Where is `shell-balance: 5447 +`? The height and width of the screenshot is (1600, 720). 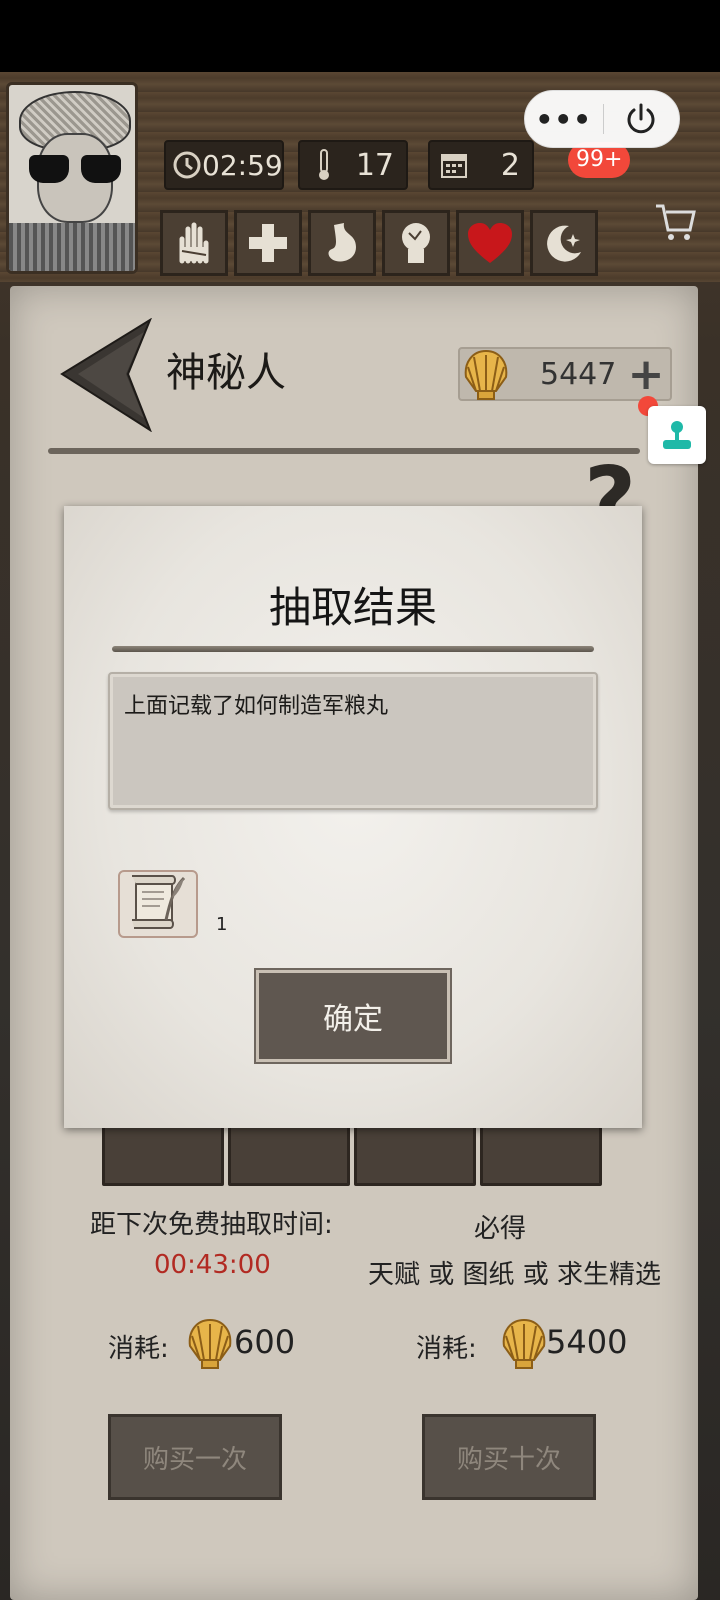
shell-balance: 5447 + is located at coordinates (565, 374).